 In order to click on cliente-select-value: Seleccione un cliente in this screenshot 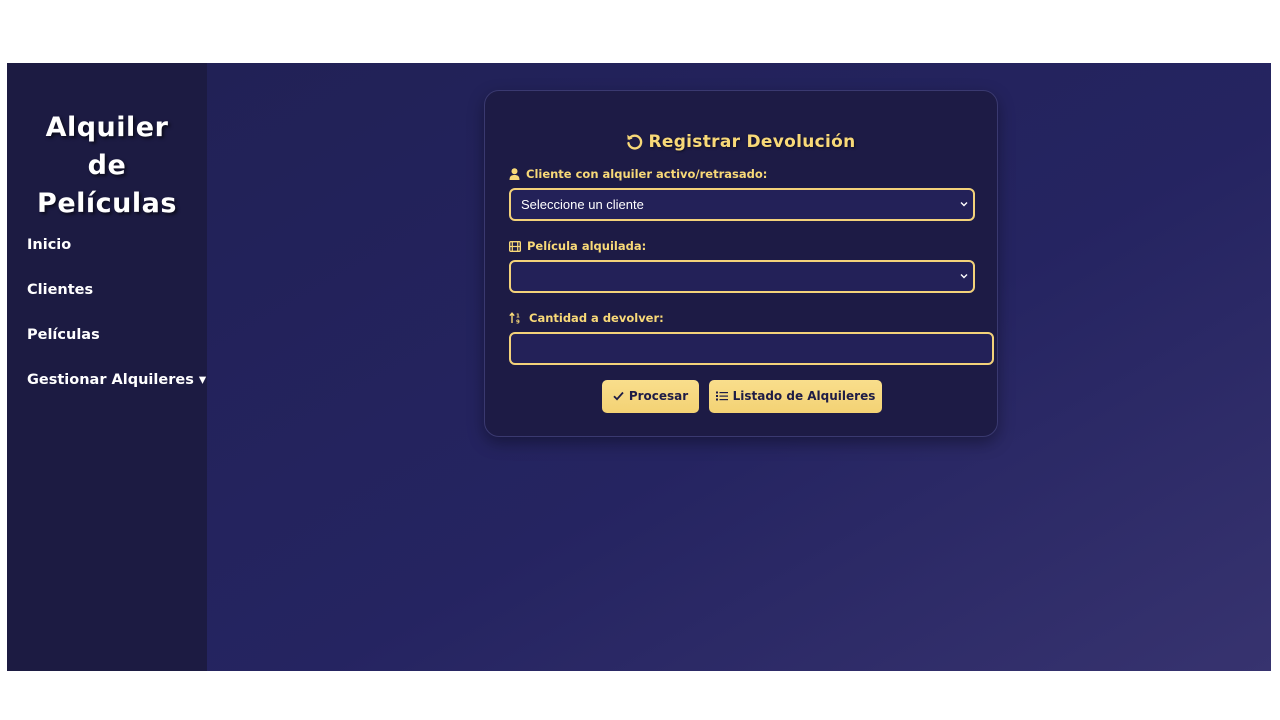, I will do `click(582, 204)`.